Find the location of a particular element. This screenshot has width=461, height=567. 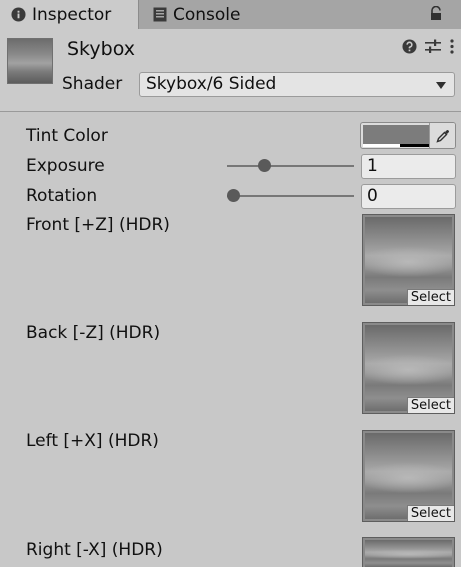

material-title: Skybox is located at coordinates (101, 49).